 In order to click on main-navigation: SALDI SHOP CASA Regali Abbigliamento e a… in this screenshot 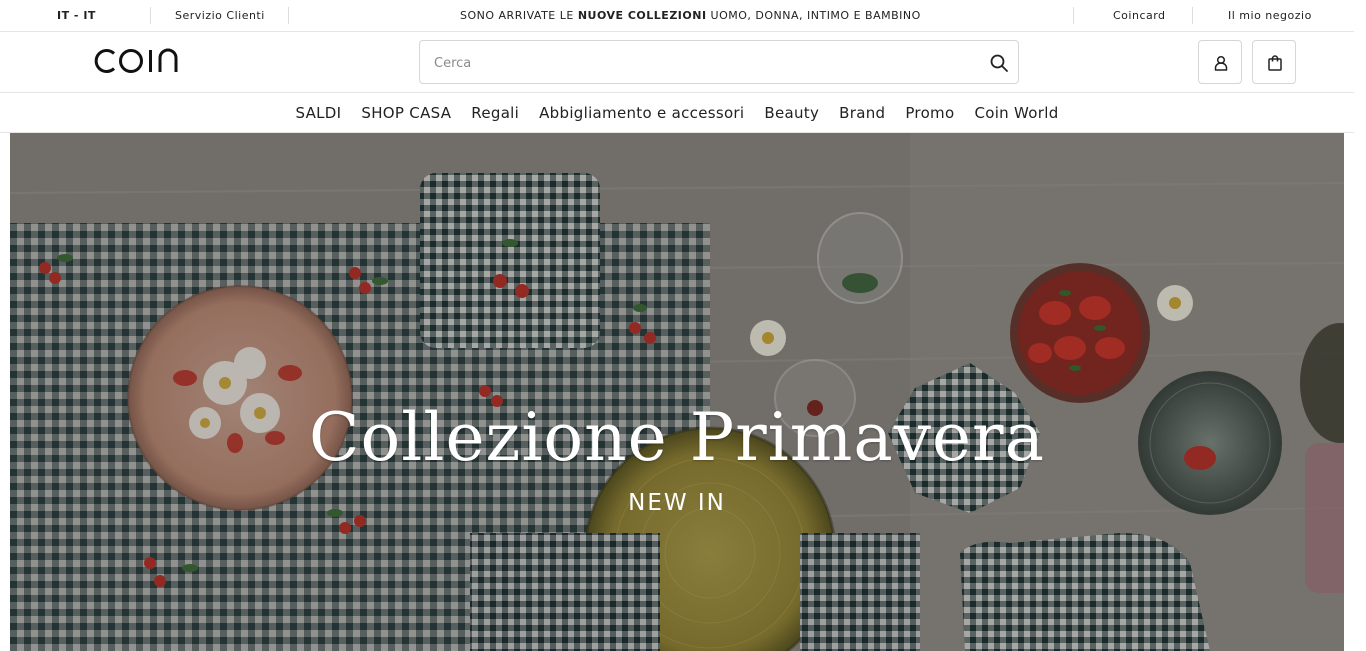, I will do `click(677, 113)`.